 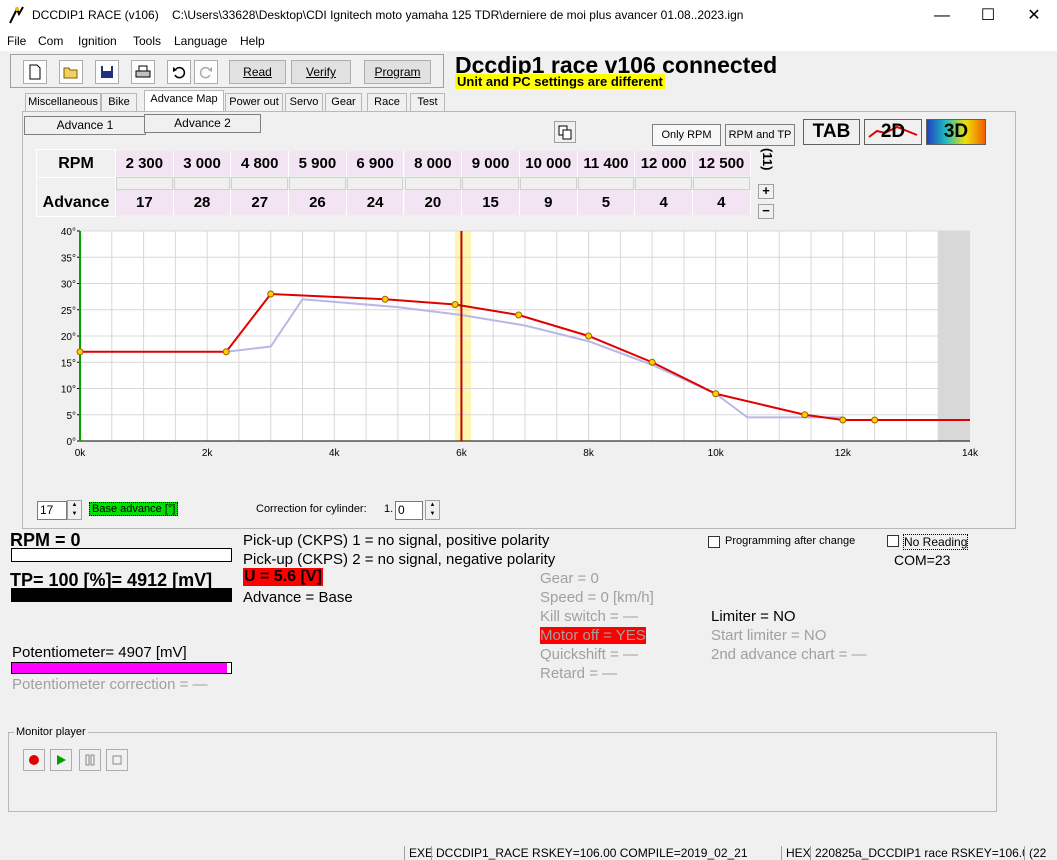 What do you see at coordinates (321, 72) in the screenshot?
I see `verify-button: Verify` at bounding box center [321, 72].